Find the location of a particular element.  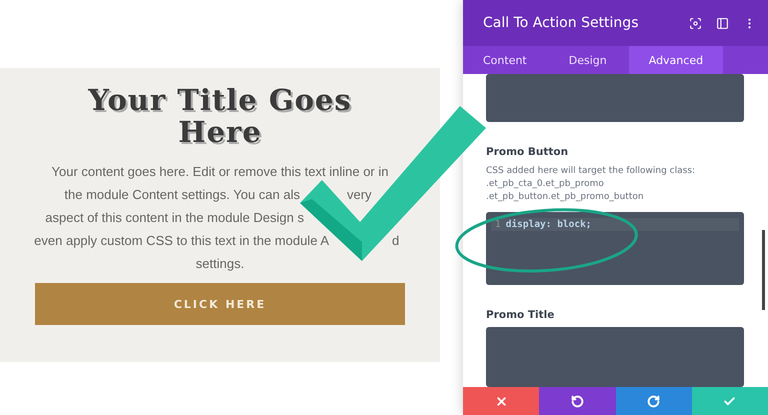

help-text: CSS added here will target the following class: is located at coordinates (591, 171).